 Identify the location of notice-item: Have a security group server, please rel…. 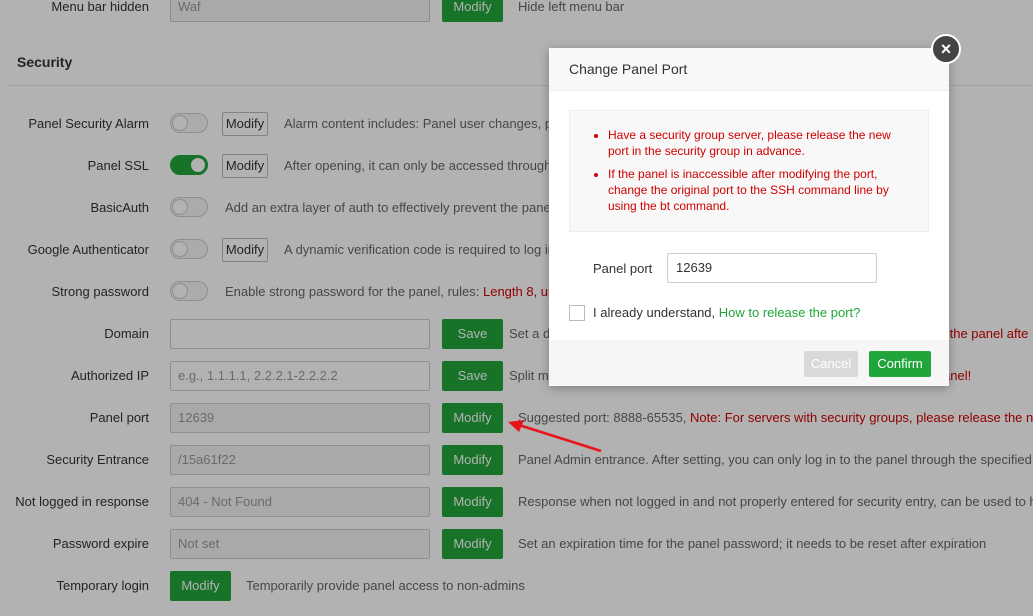
(760, 143).